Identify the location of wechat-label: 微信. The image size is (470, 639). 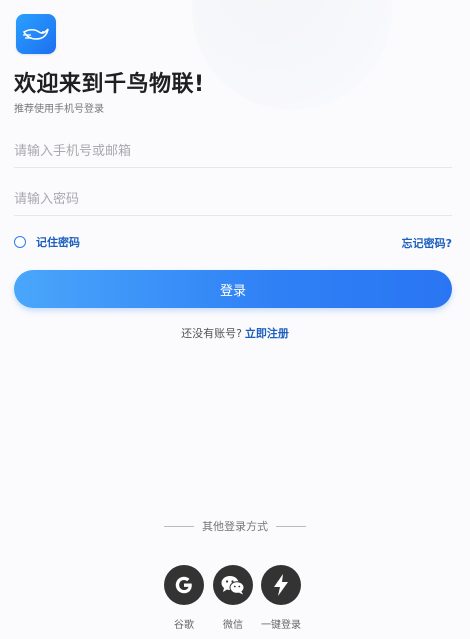
(233, 625).